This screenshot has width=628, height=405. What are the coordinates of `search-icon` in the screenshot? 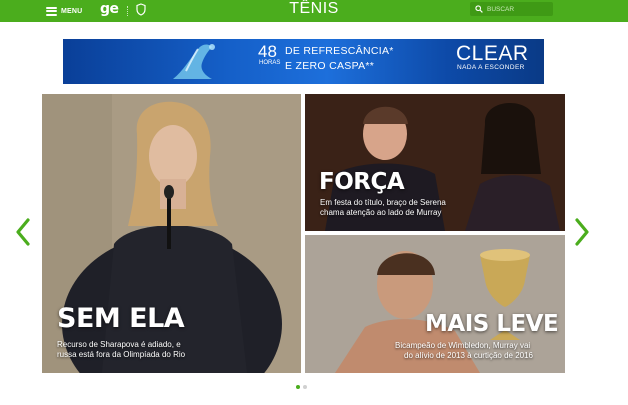 It's located at (479, 9).